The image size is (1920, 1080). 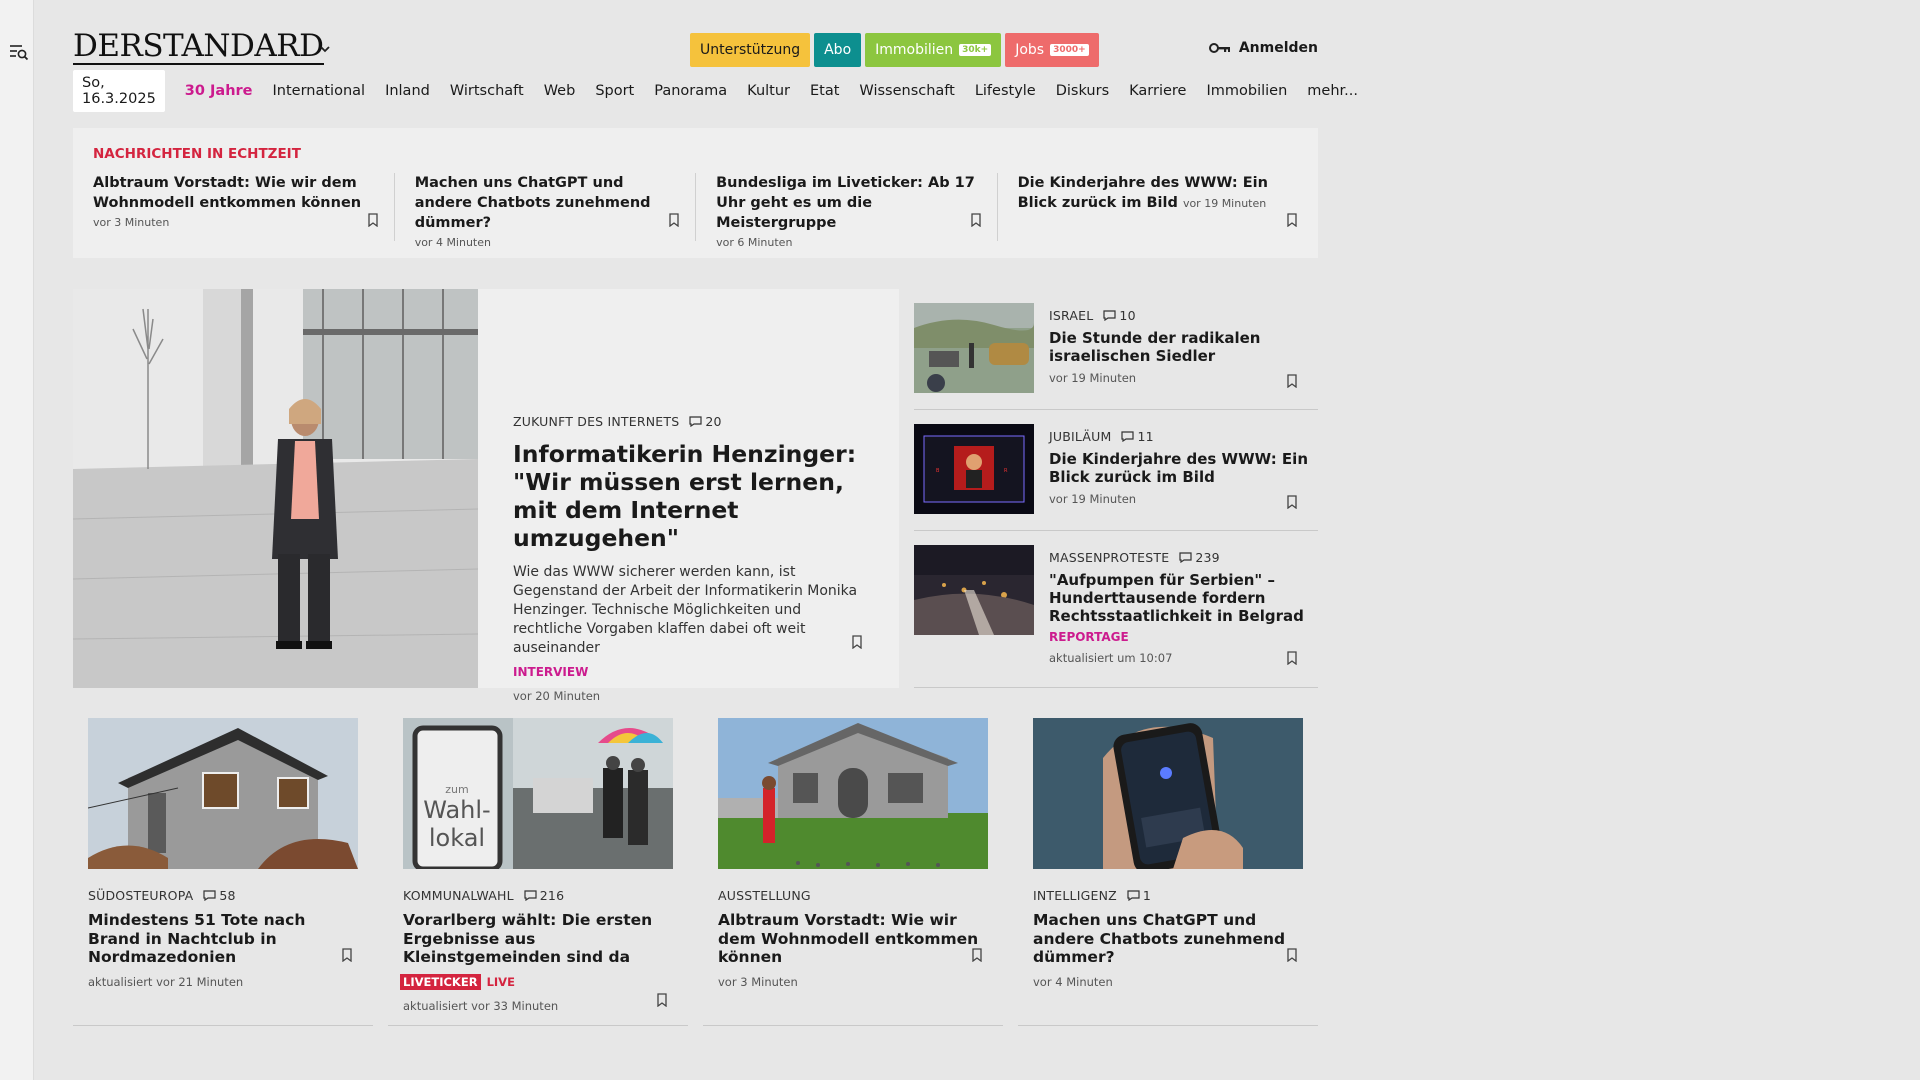 What do you see at coordinates (824, 91) in the screenshot?
I see `nav-item-etat: Etat` at bounding box center [824, 91].